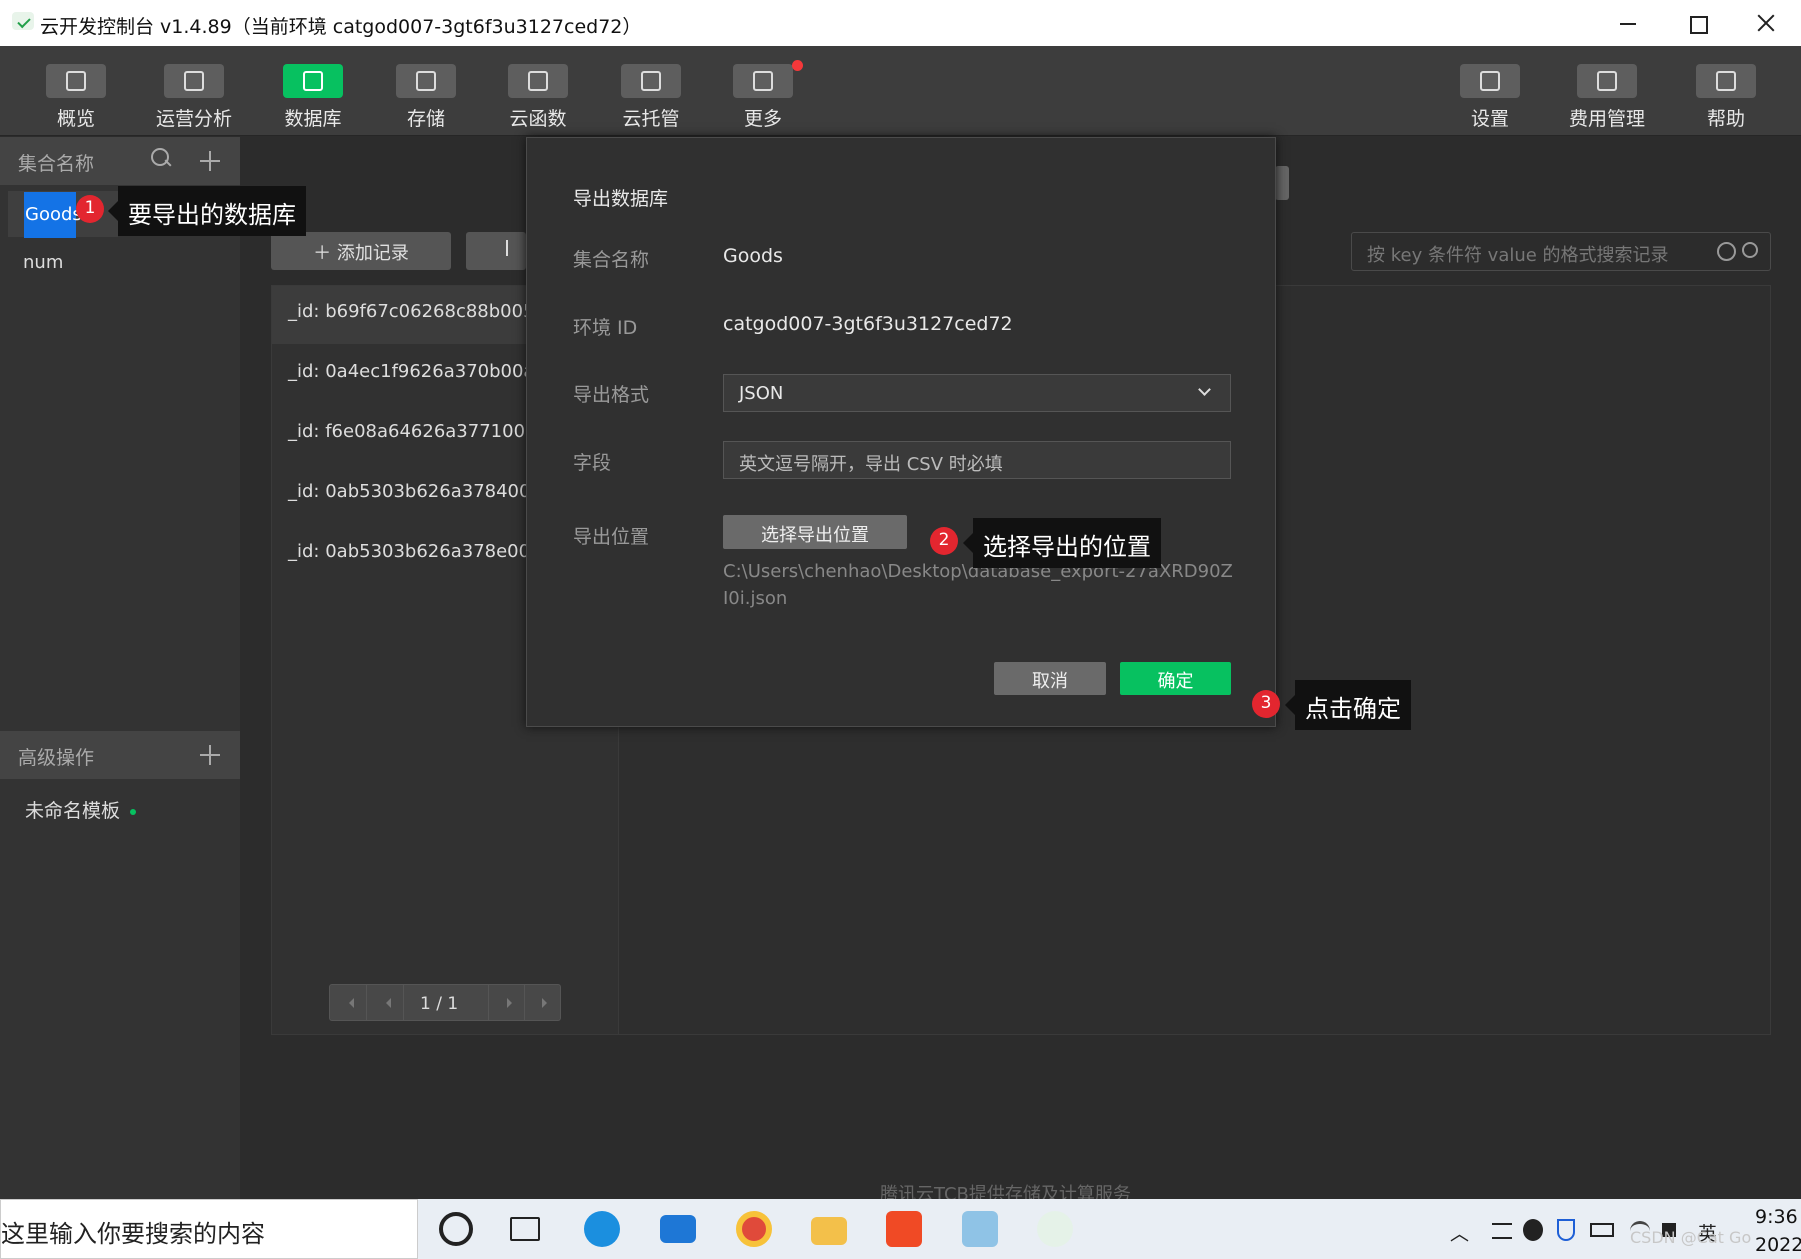 This screenshot has width=1801, height=1259. I want to click on edge-icon, so click(602, 1229).